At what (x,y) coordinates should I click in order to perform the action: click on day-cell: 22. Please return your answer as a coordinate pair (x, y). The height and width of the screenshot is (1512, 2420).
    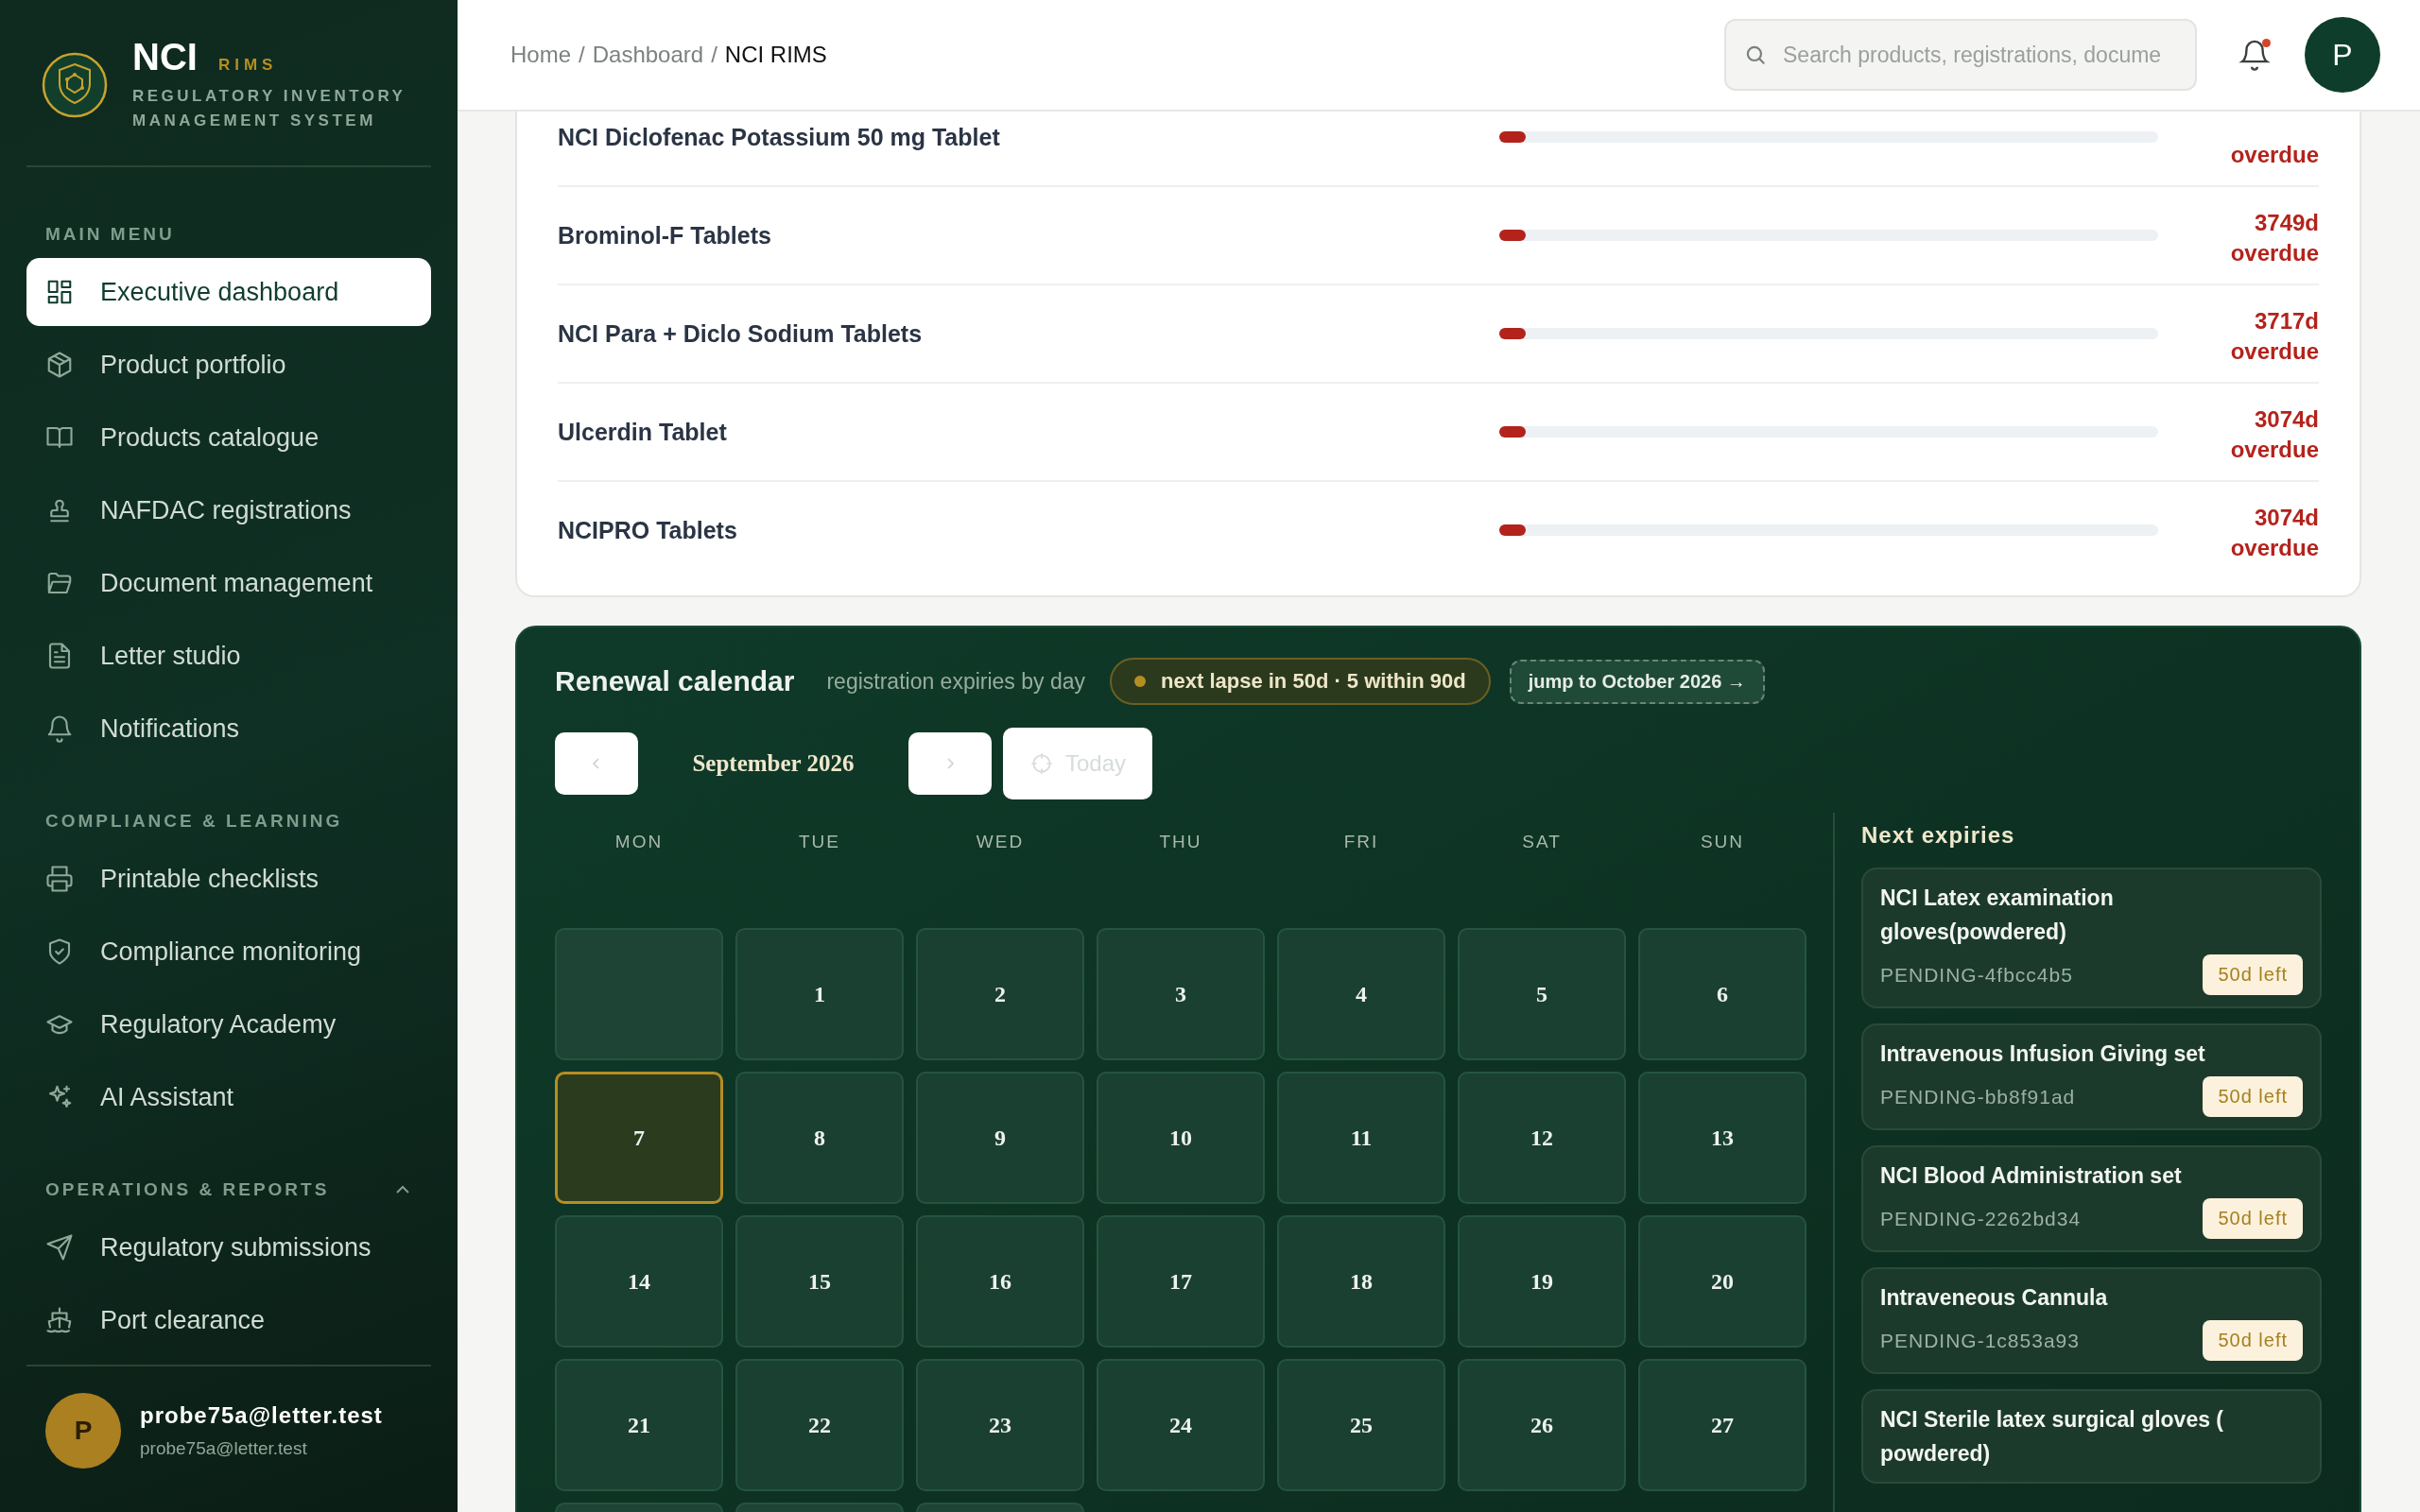
    Looking at the image, I should click on (819, 1425).